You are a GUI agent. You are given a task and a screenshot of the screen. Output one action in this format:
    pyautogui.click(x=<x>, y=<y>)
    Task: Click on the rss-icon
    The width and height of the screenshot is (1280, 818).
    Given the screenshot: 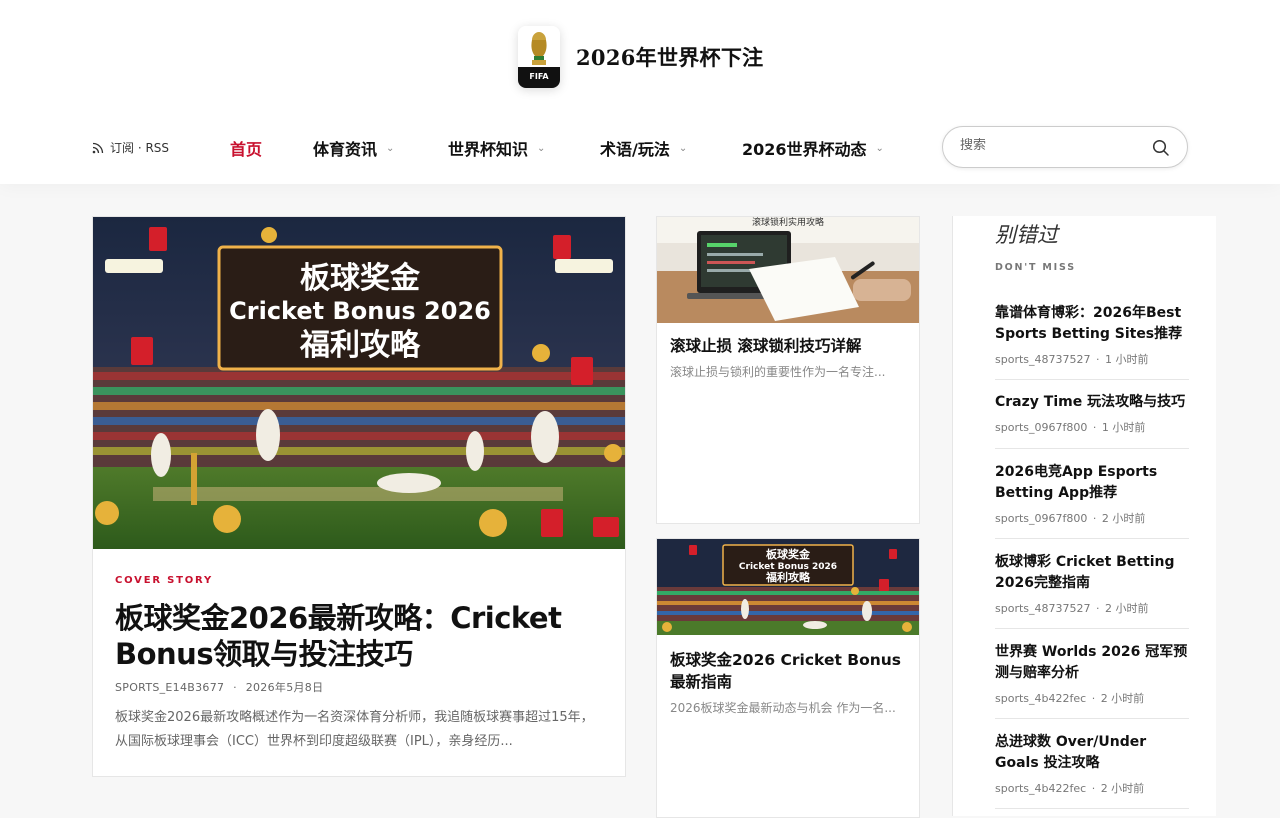 What is the action you would take?
    pyautogui.click(x=98, y=147)
    